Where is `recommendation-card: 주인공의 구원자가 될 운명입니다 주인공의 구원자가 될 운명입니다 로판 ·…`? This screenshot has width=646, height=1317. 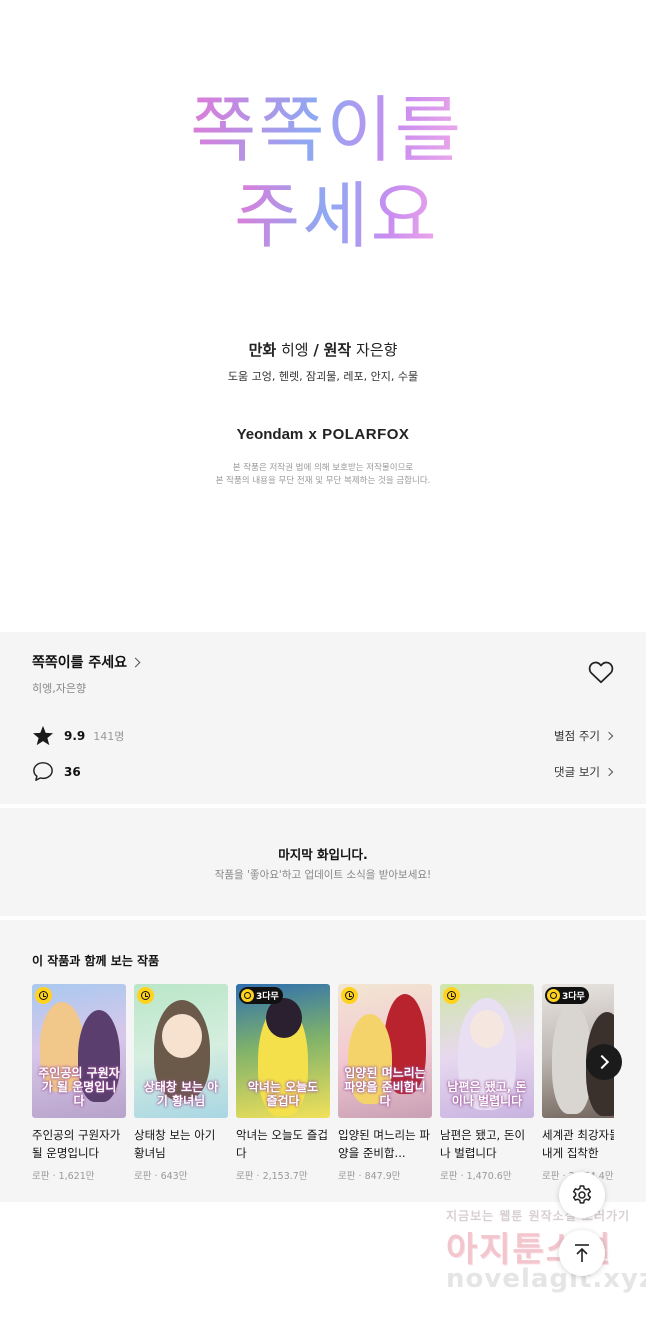
recommendation-card: 주인공의 구원자가 될 운명입니다 주인공의 구원자가 될 운명입니다 로판 ·… is located at coordinates (79, 1083).